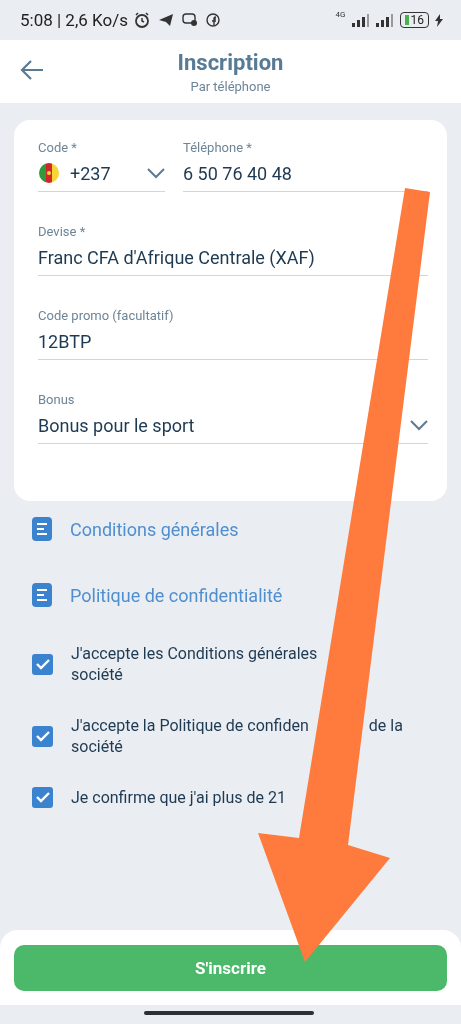 Image resolution: width=461 pixels, height=1024 pixels. I want to click on paper-plane-icon, so click(165, 20).